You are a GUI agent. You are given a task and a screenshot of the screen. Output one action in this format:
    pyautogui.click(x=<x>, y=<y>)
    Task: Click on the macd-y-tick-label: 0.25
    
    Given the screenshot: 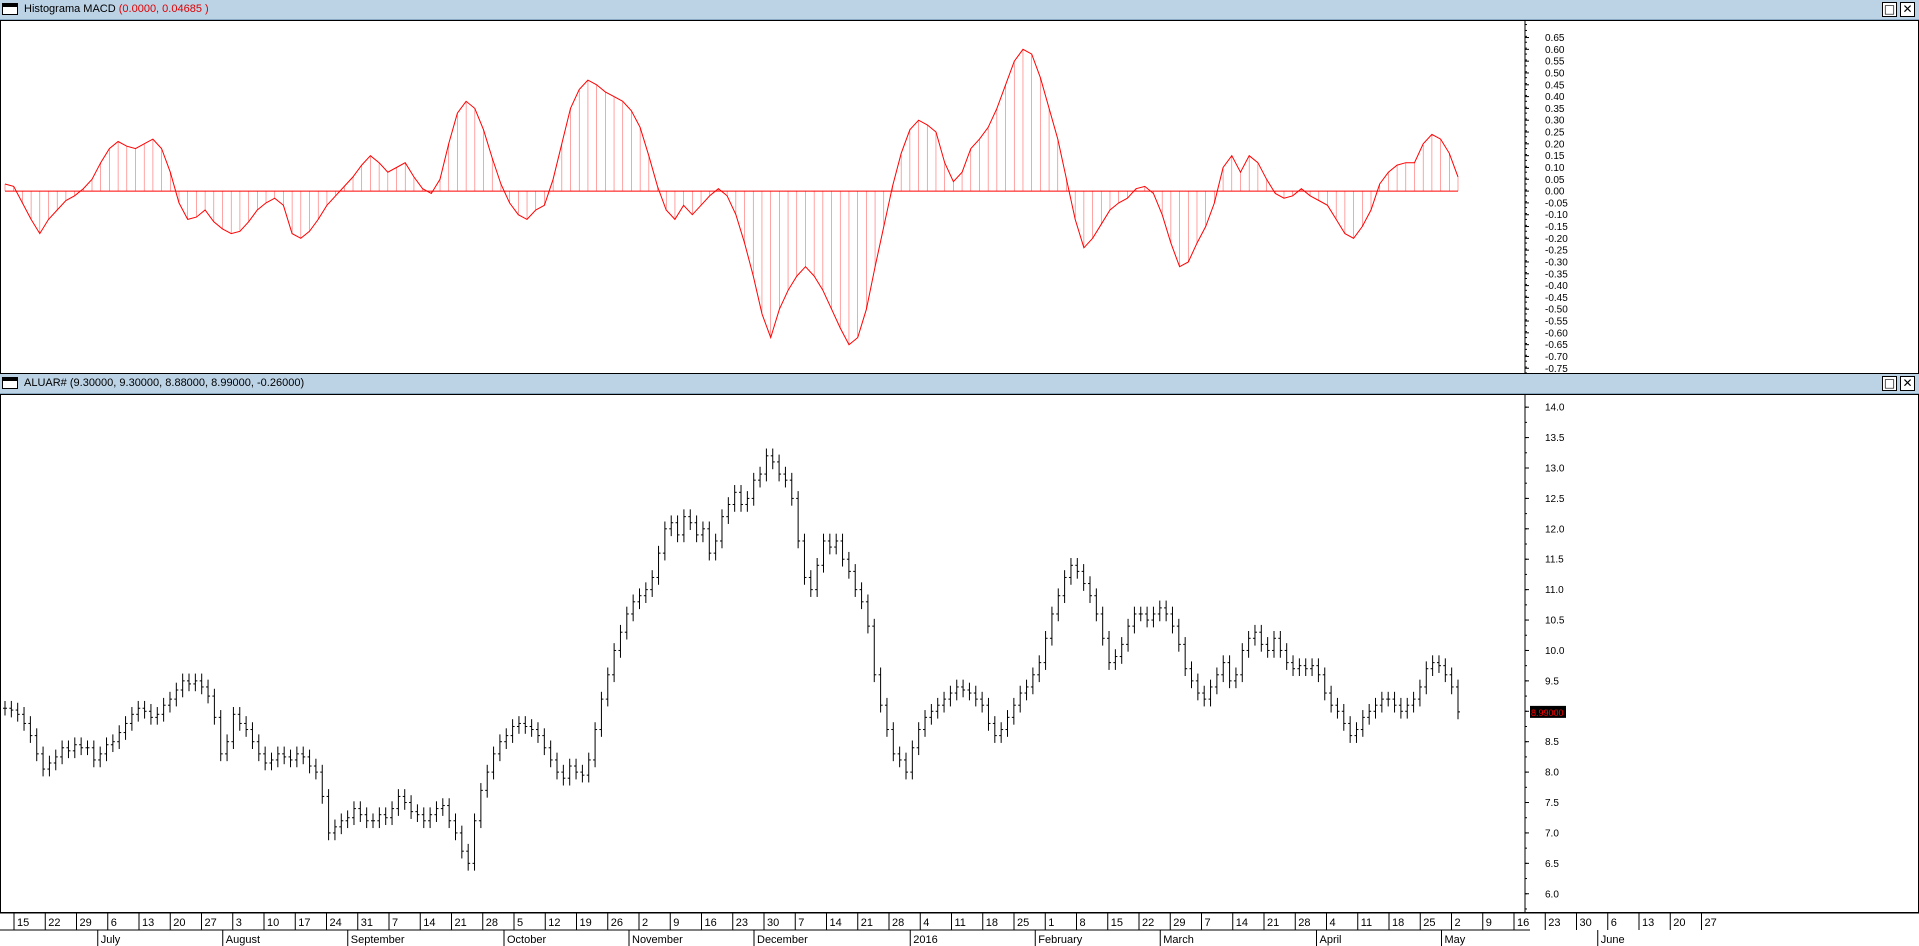 What is the action you would take?
    pyautogui.click(x=1555, y=133)
    